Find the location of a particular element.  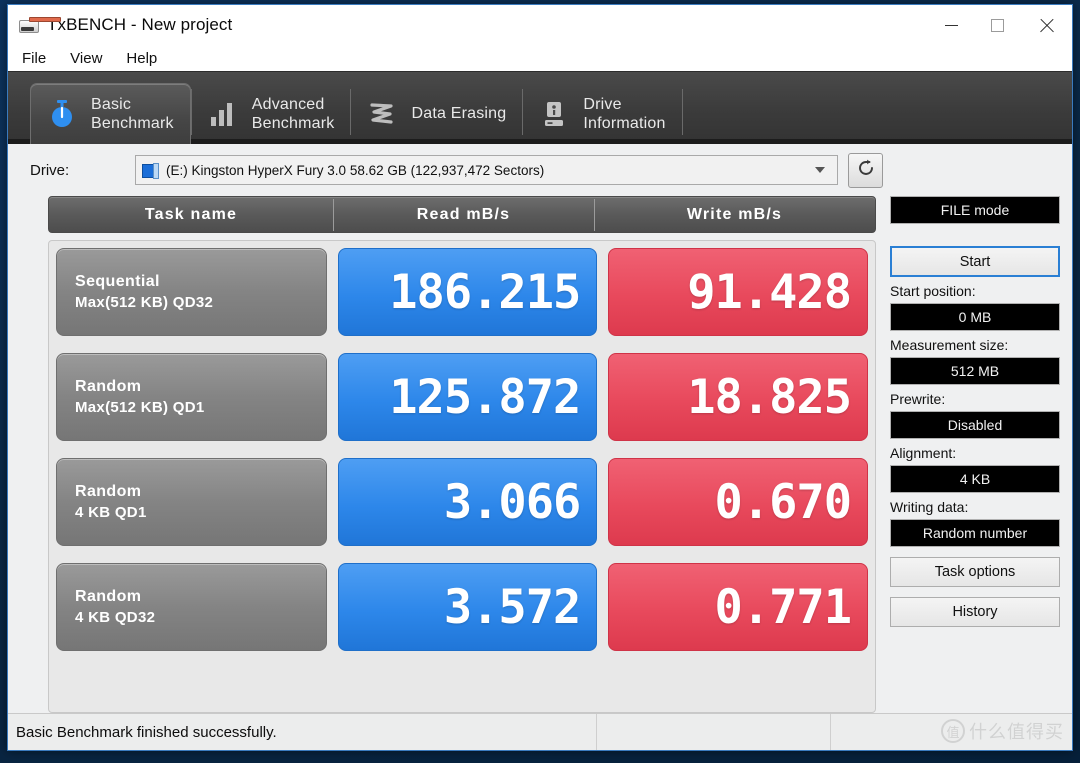

tab-label-basic-benchmark: Basic Benchmark is located at coordinates (132, 114).